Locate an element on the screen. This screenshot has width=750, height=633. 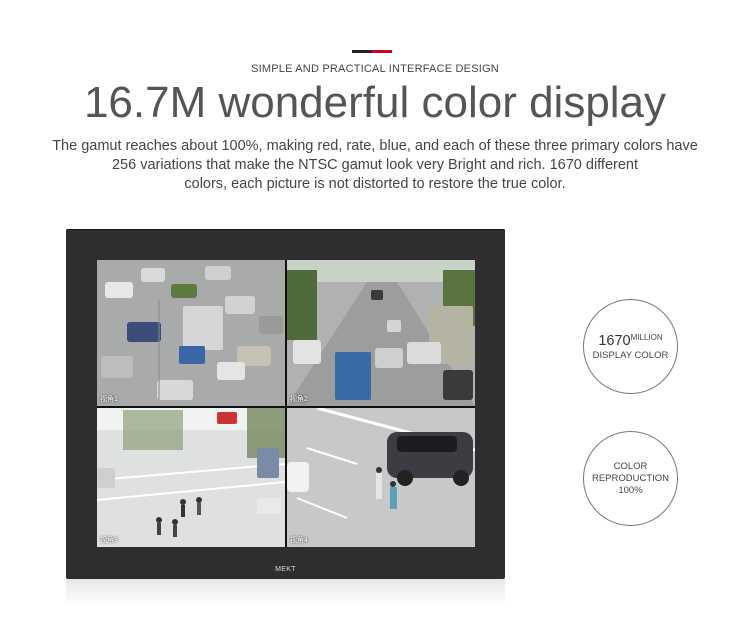
camera-view-2: 视角2 is located at coordinates (381, 333).